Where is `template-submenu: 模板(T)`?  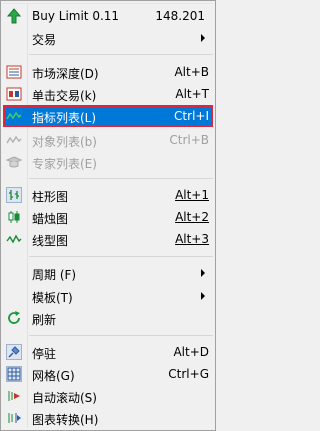 template-submenu: 模板(T) is located at coordinates (108, 296).